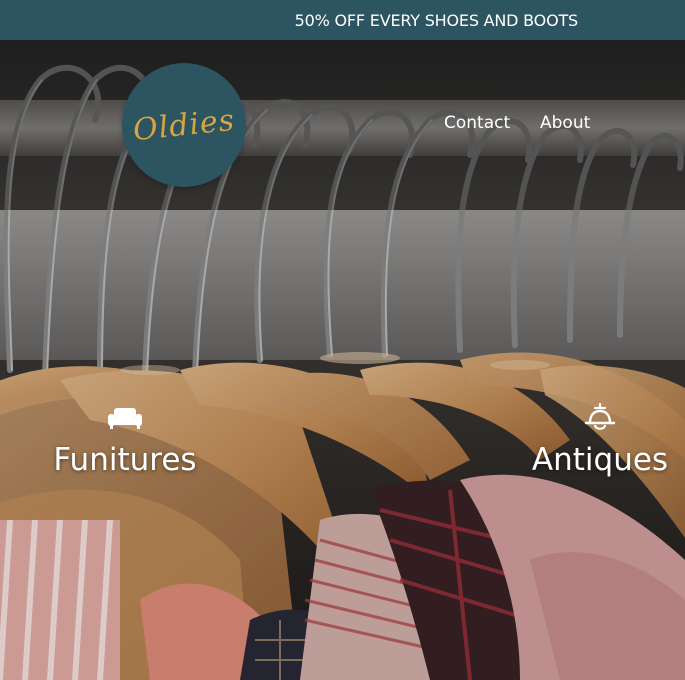  What do you see at coordinates (565, 123) in the screenshot?
I see `nav-link-about: About` at bounding box center [565, 123].